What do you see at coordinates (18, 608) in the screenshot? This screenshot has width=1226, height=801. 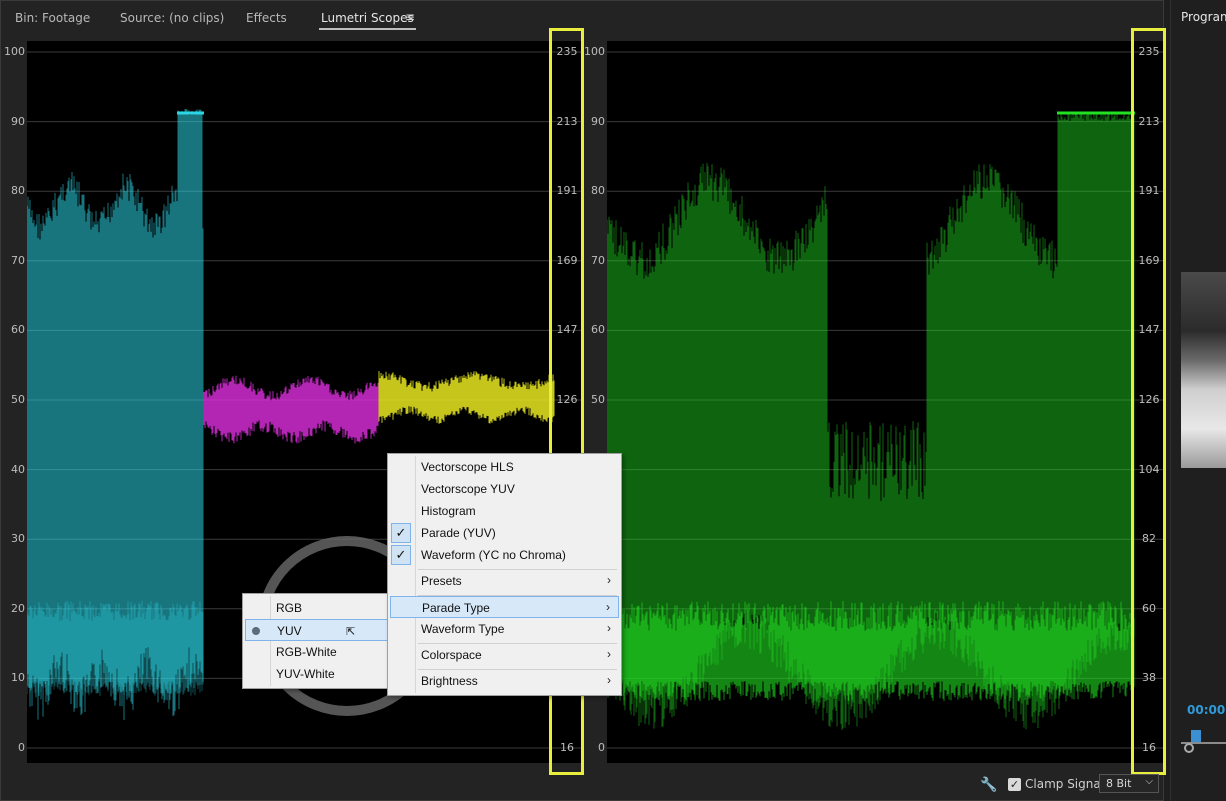 I see `scale-label-percent: 20` at bounding box center [18, 608].